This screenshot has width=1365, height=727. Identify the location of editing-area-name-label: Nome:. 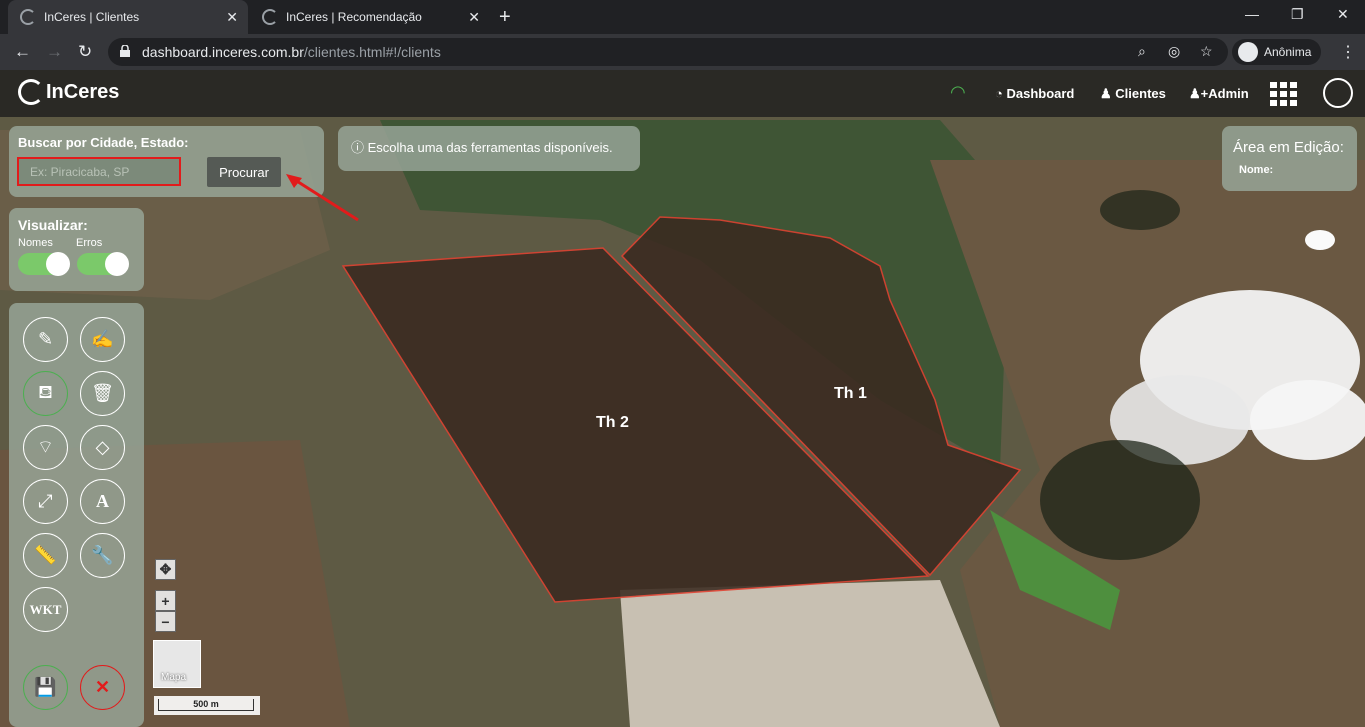
(1256, 170).